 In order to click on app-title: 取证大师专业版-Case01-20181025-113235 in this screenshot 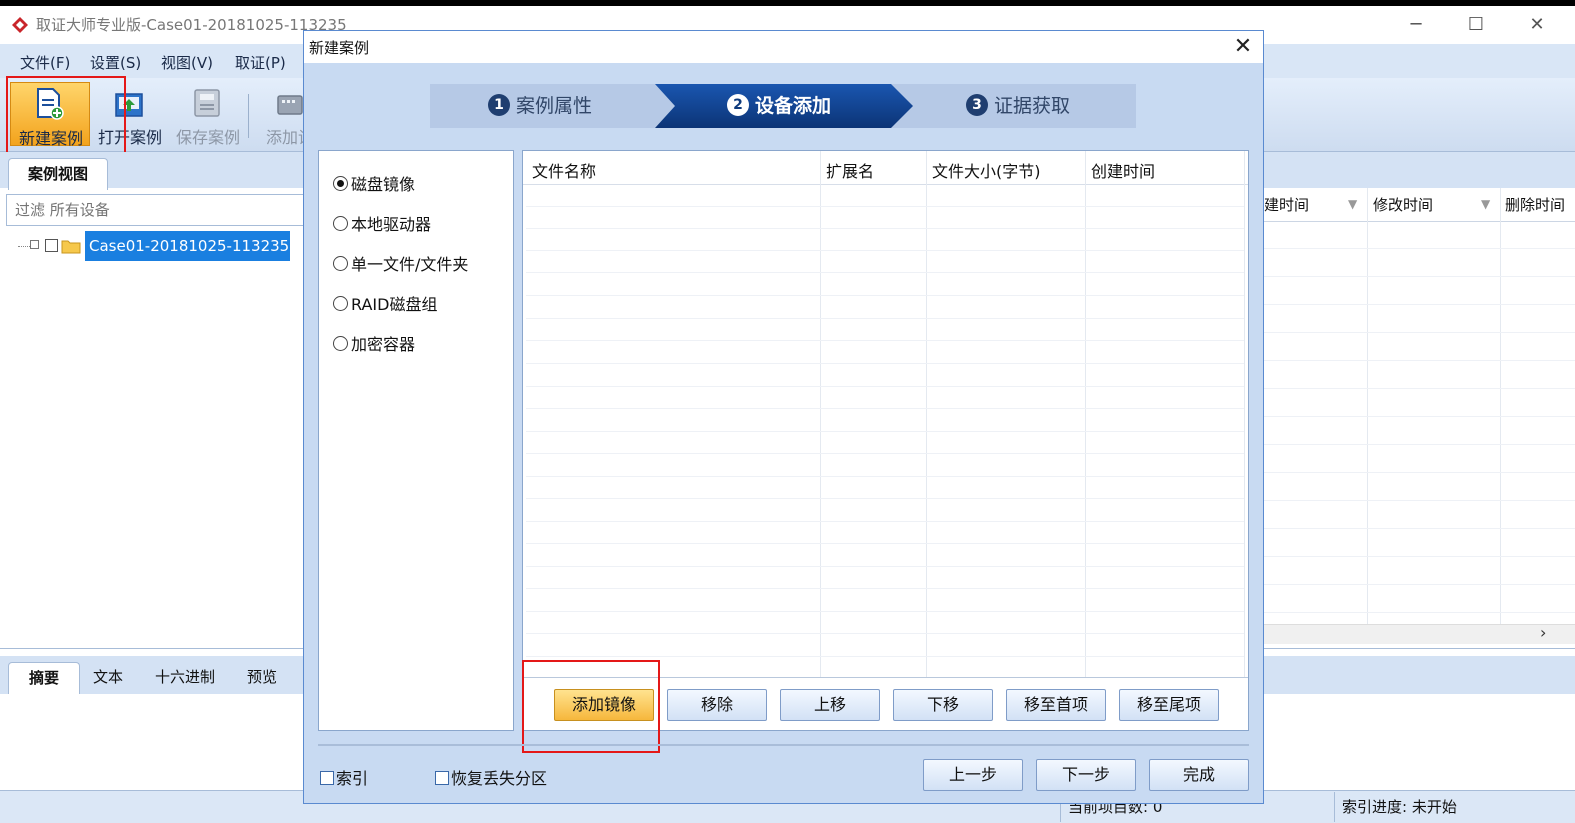, I will do `click(191, 25)`.